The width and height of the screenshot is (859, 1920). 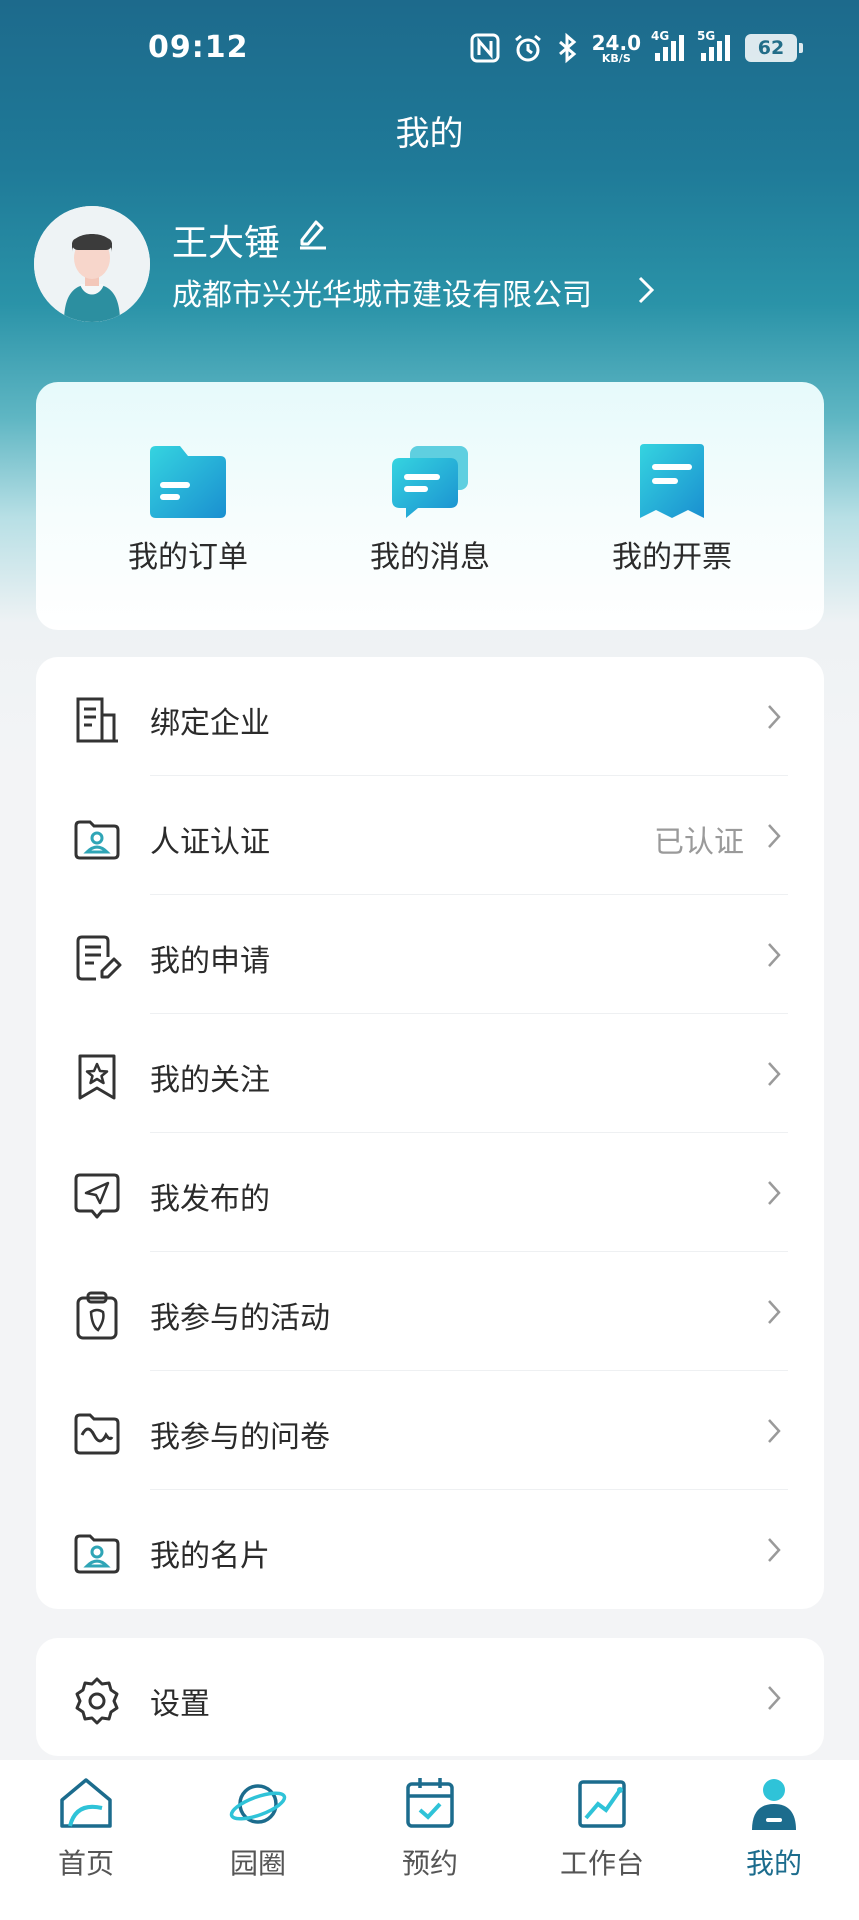 What do you see at coordinates (240, 1318) in the screenshot?
I see `menu-item-label: 我参与的活动` at bounding box center [240, 1318].